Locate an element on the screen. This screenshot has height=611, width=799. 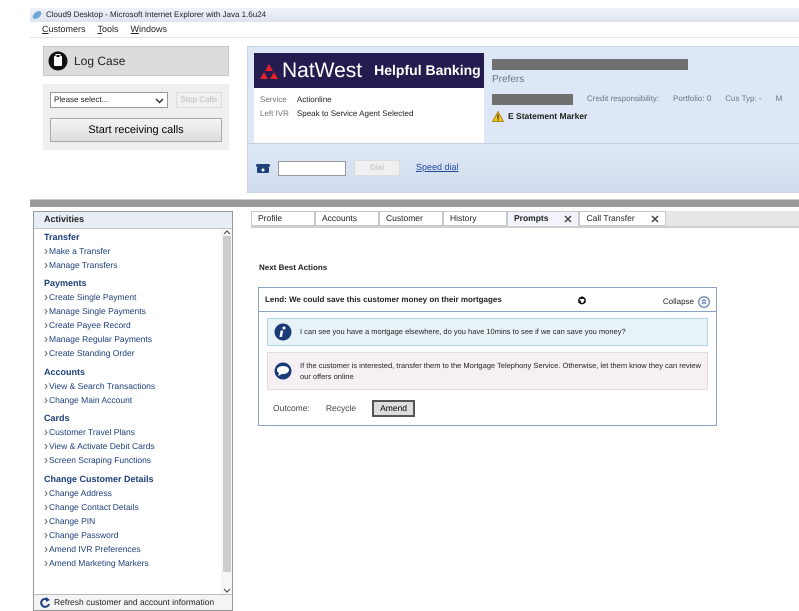
refresh-icon is located at coordinates (45, 602).